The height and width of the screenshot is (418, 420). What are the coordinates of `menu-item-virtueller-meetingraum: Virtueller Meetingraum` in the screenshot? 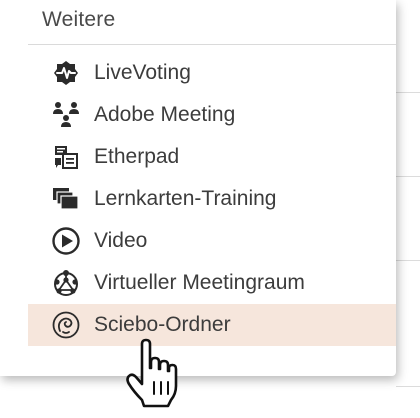 It's located at (212, 283).